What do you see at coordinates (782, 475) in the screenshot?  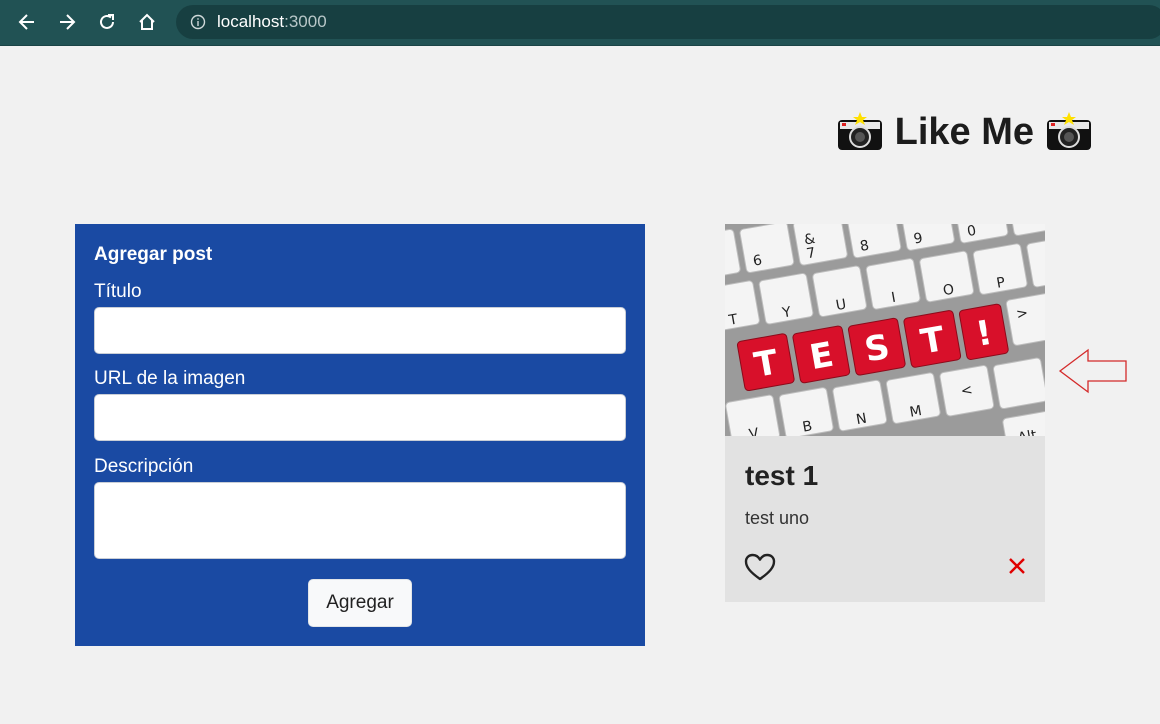 I see `post-title: test 1` at bounding box center [782, 475].